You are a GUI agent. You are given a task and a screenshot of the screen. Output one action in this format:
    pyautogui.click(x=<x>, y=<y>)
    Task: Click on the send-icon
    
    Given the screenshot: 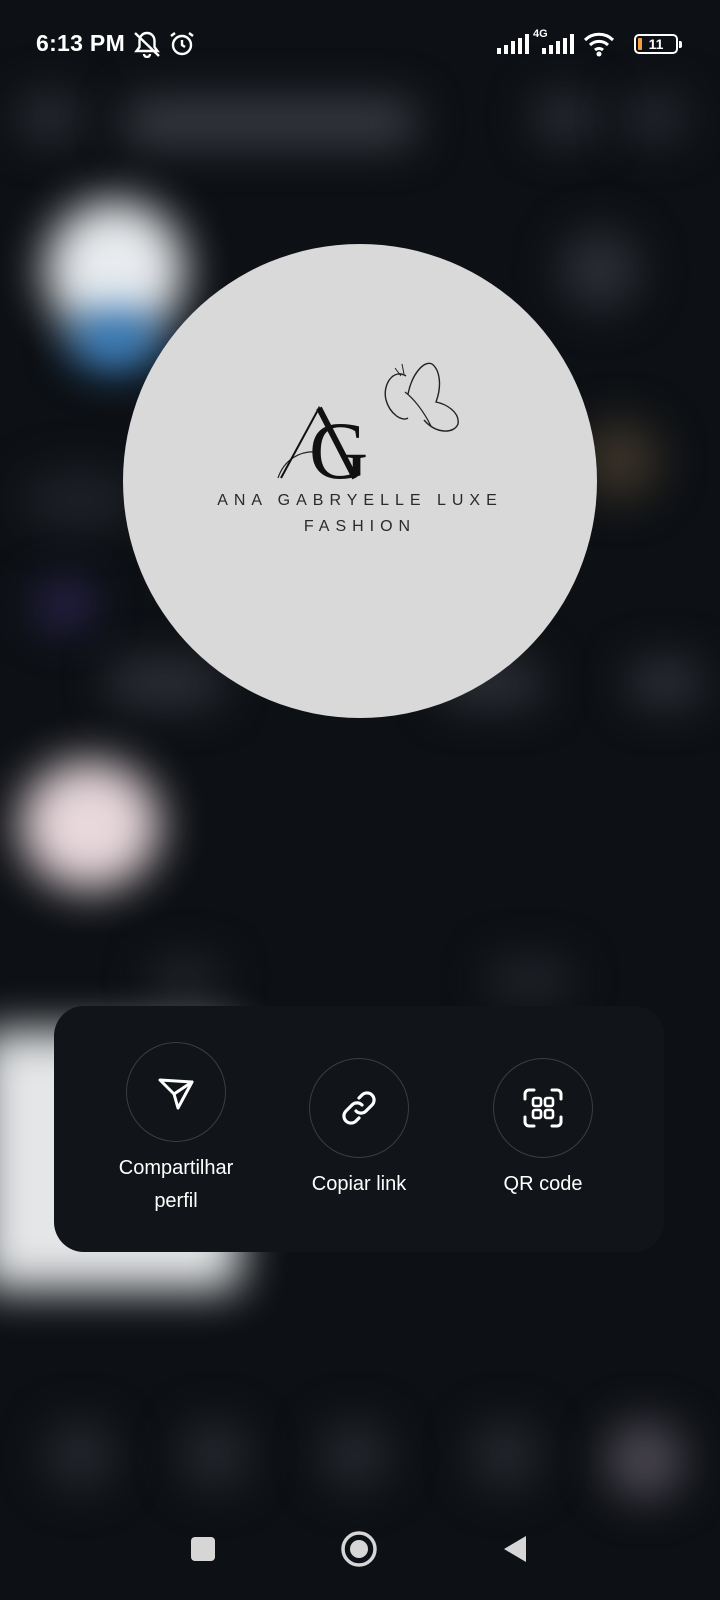 What is the action you would take?
    pyautogui.click(x=176, y=1094)
    